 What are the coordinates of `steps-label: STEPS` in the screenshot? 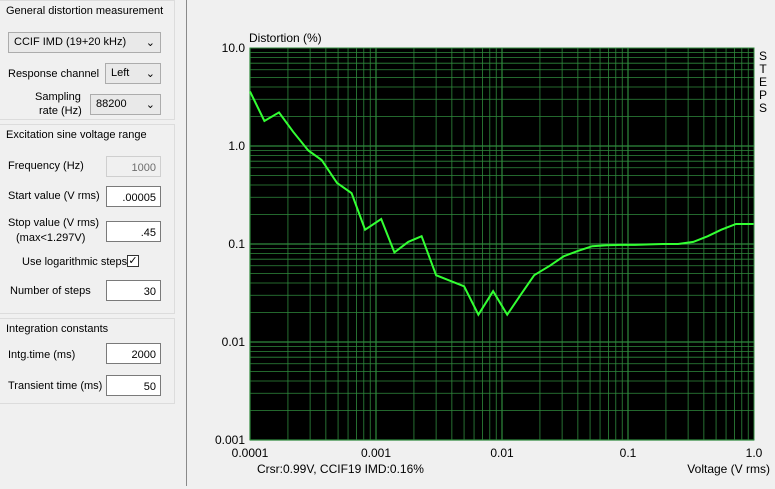 It's located at (763, 82).